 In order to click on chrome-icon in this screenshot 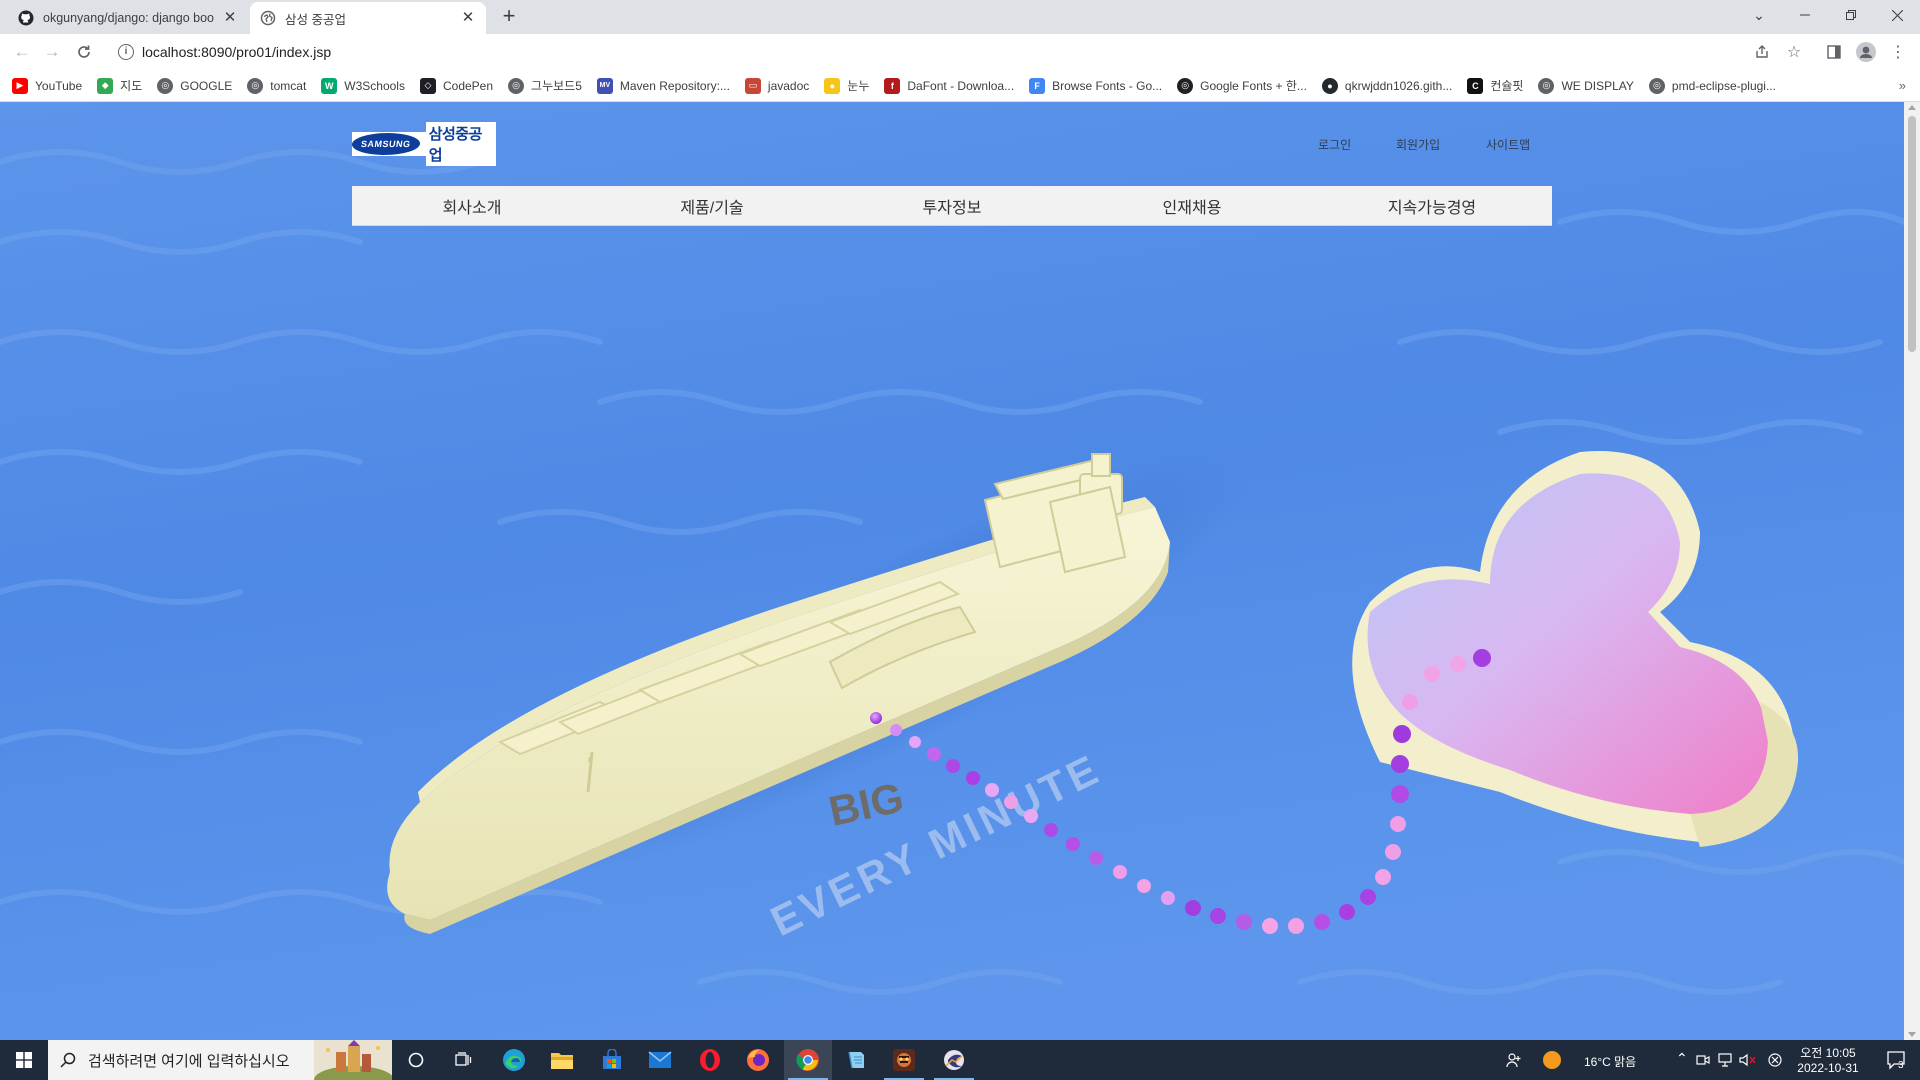, I will do `click(808, 1060)`.